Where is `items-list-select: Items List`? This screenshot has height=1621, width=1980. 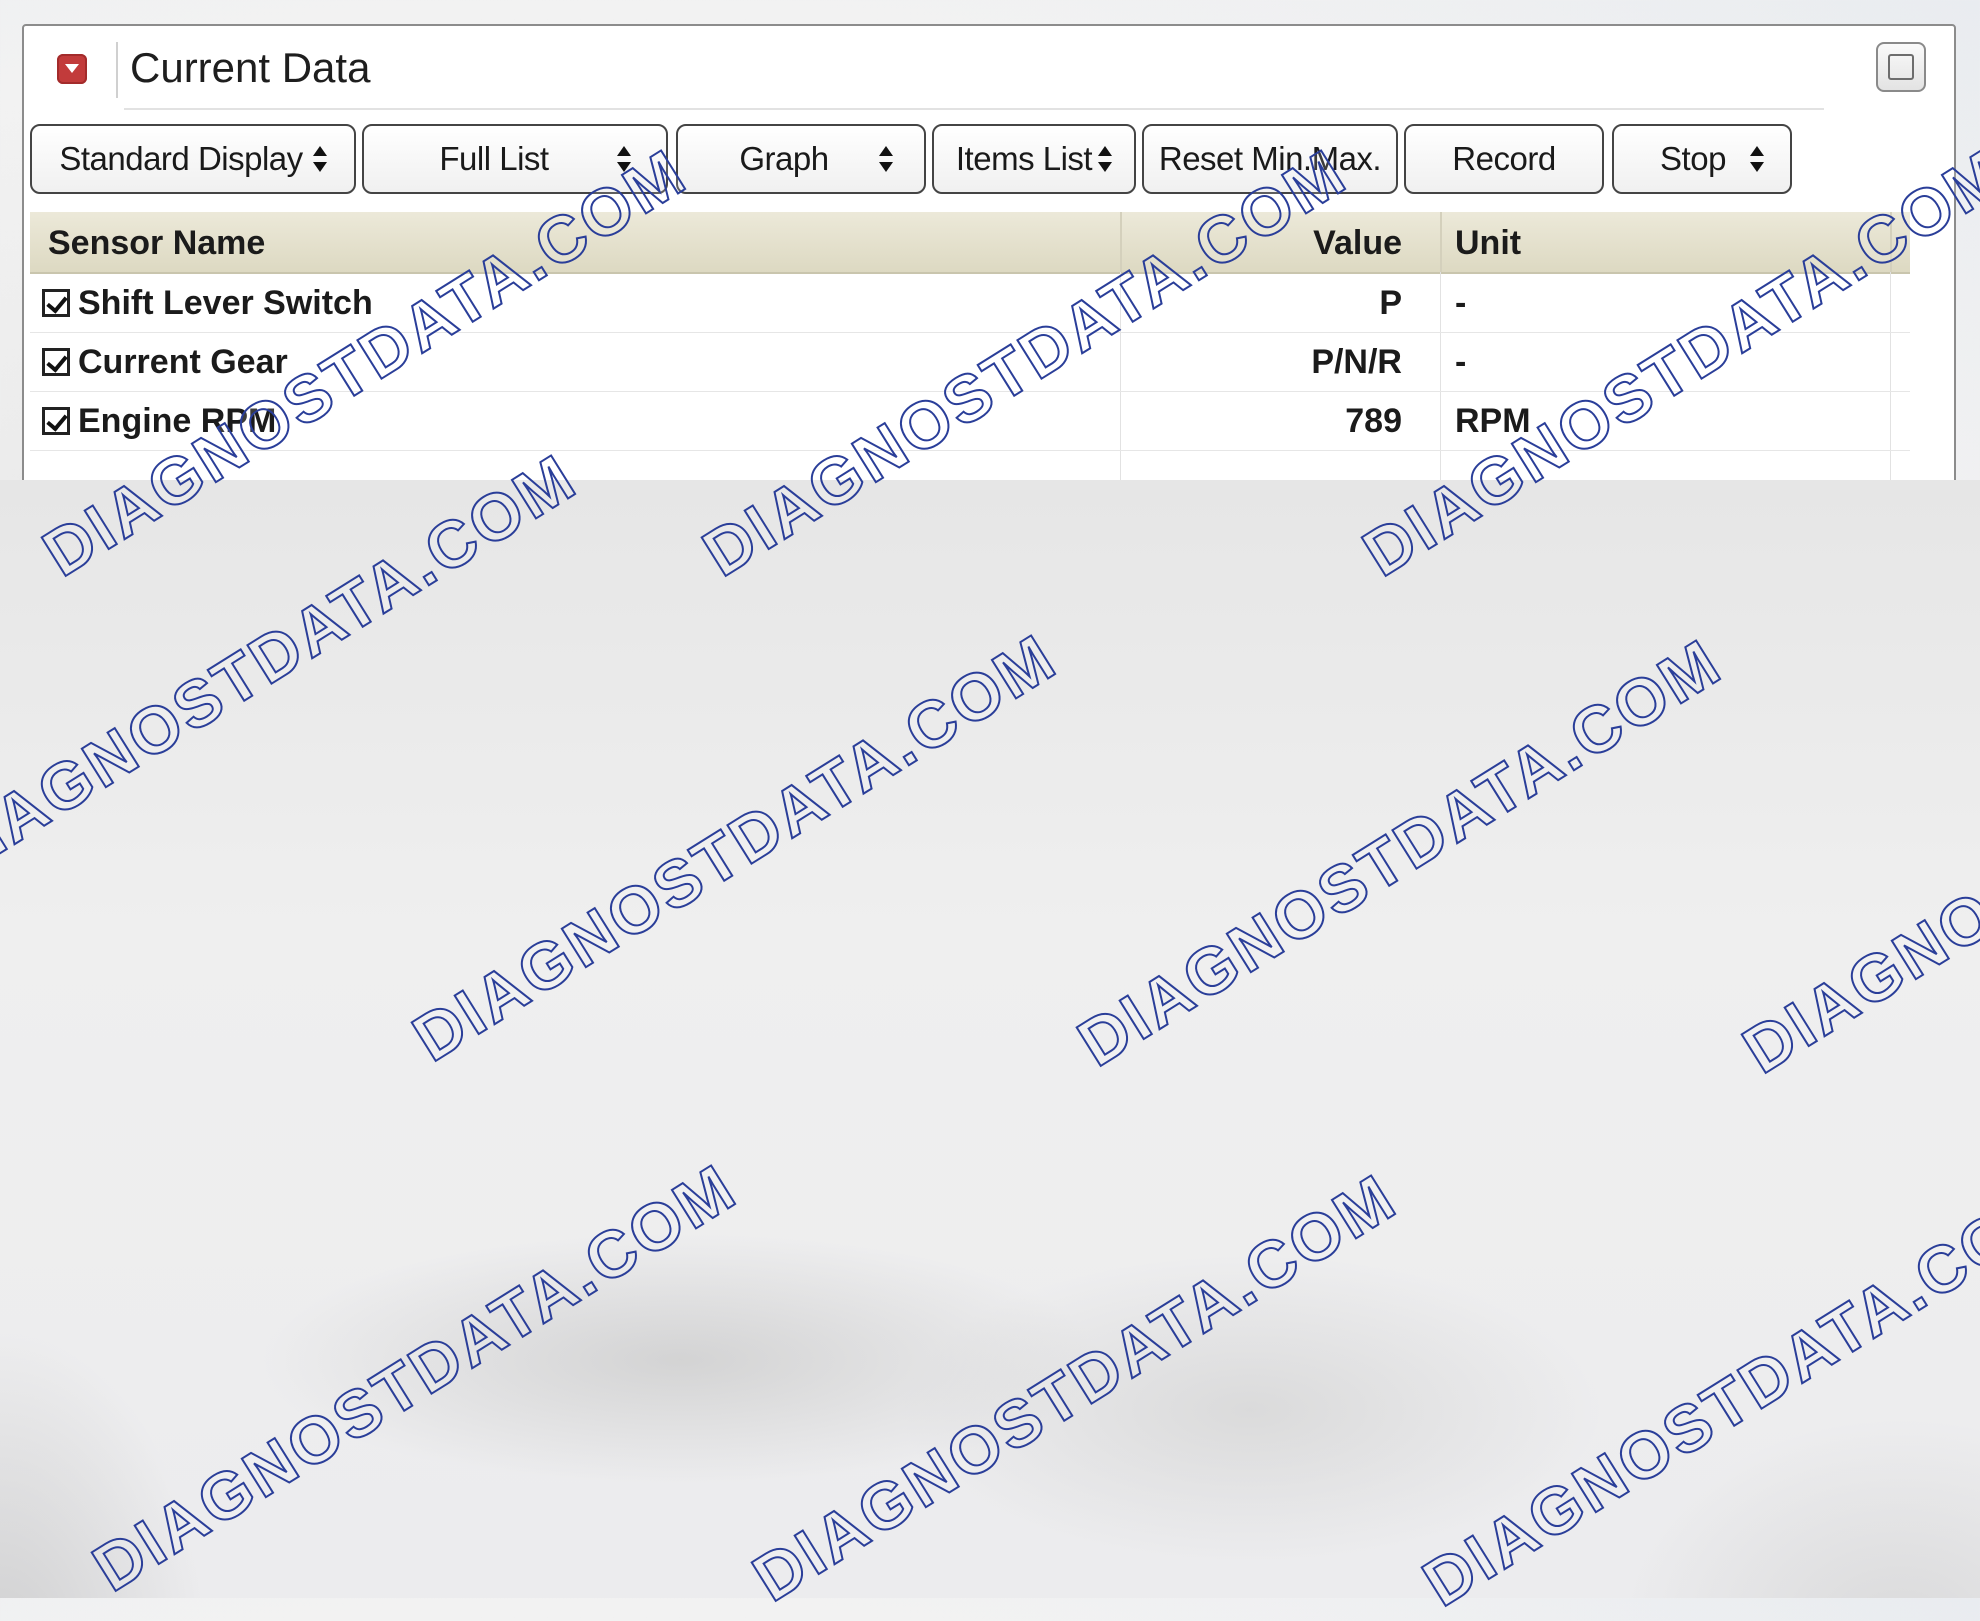
items-list-select: Items List is located at coordinates (1034, 159).